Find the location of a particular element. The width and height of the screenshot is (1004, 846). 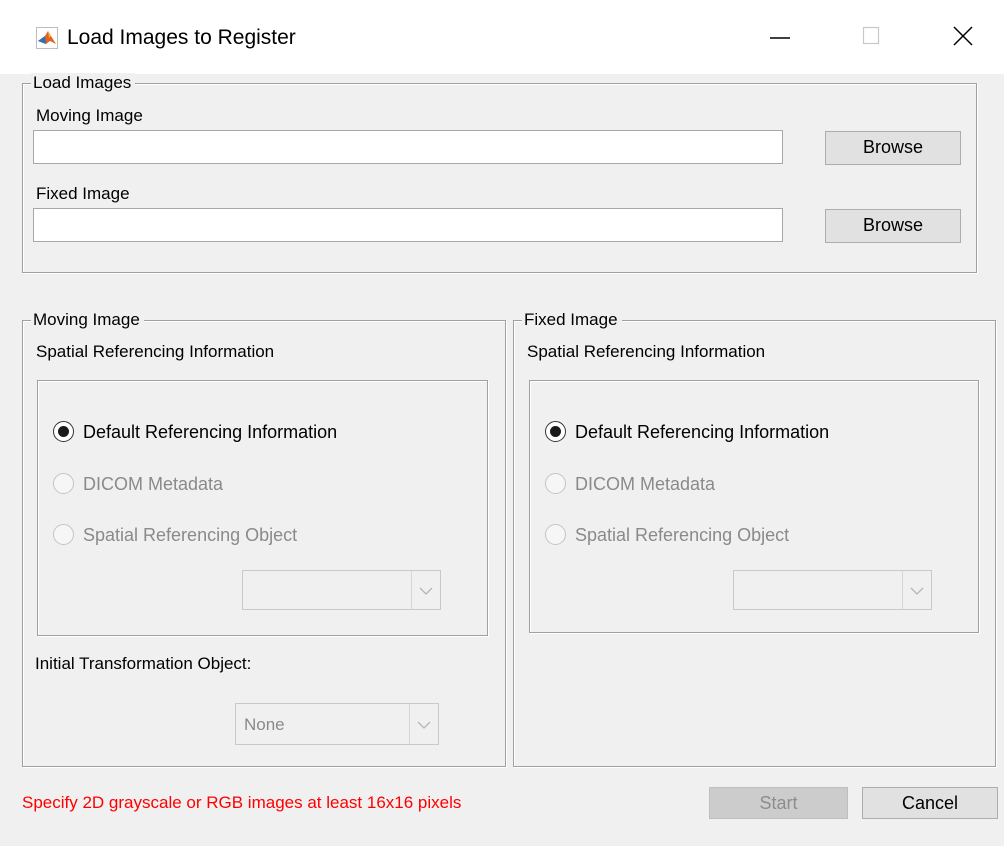

moving-panel-title: Moving Image is located at coordinates (87, 320).